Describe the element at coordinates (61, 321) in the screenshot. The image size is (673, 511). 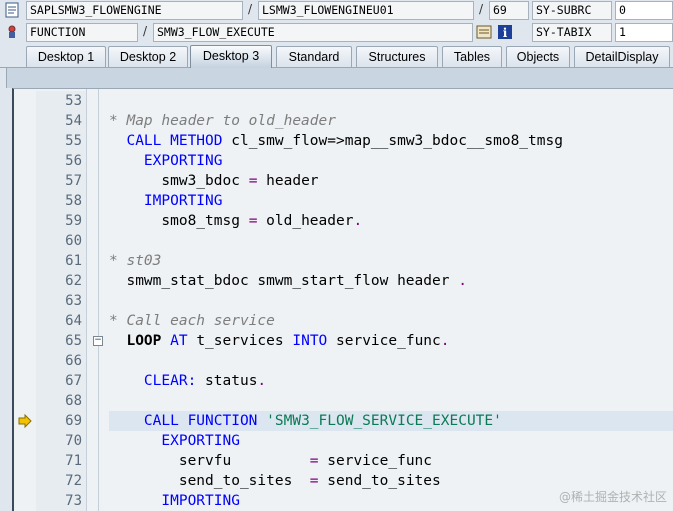
I see `line-number: 64` at that location.